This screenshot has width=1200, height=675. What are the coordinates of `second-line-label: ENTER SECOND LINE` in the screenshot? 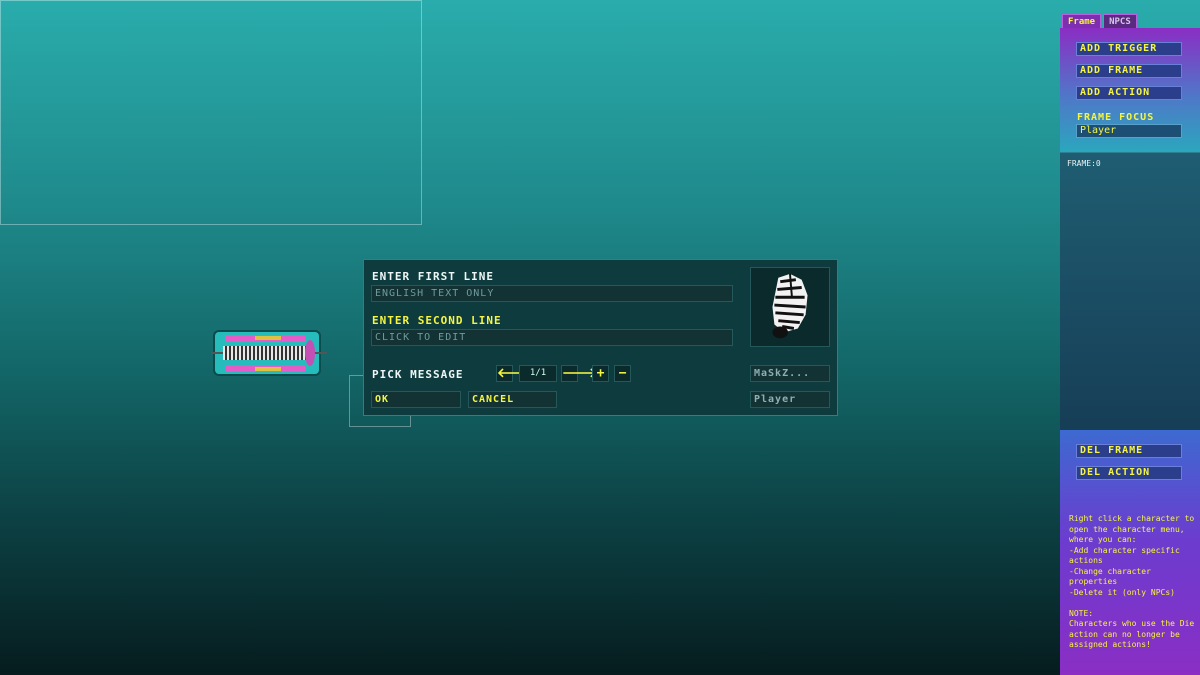 It's located at (437, 320).